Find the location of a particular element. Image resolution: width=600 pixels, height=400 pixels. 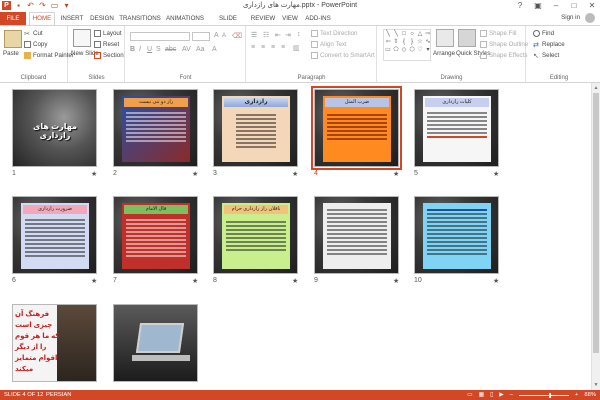

columns-icon: ▥ is located at coordinates (296, 48).